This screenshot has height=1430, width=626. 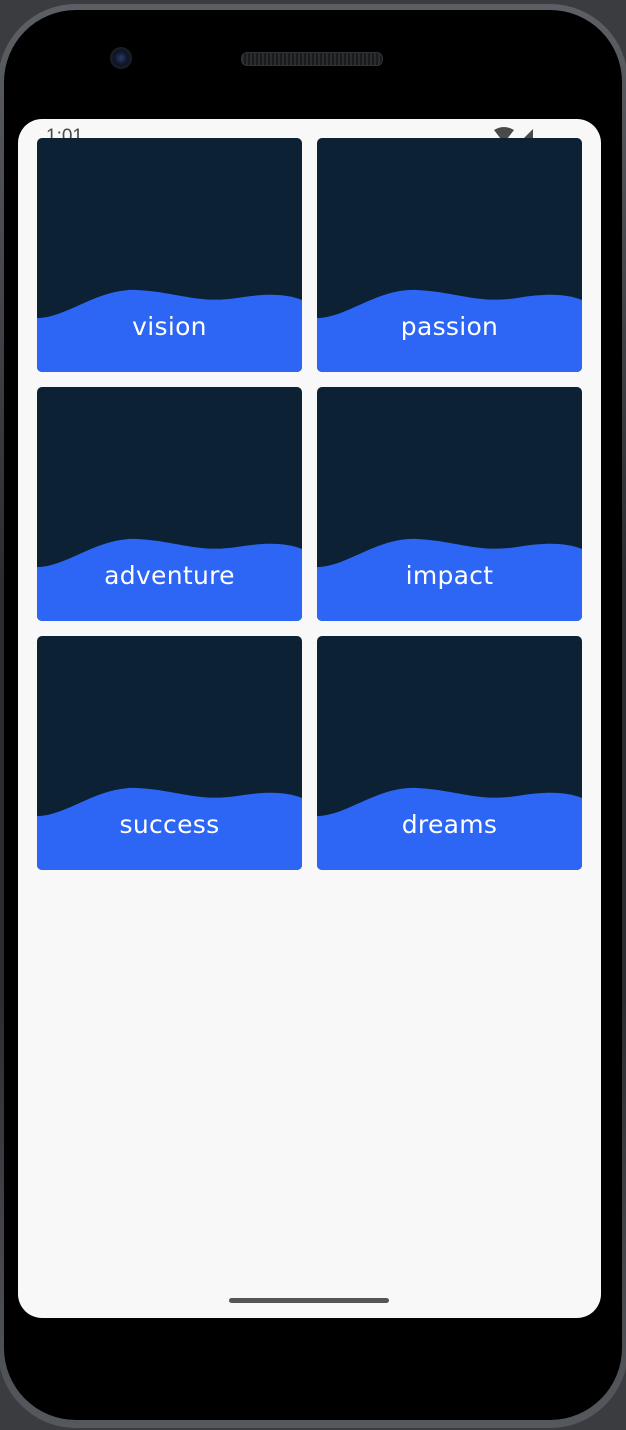 What do you see at coordinates (169, 504) in the screenshot?
I see `tile-adventure: adventure` at bounding box center [169, 504].